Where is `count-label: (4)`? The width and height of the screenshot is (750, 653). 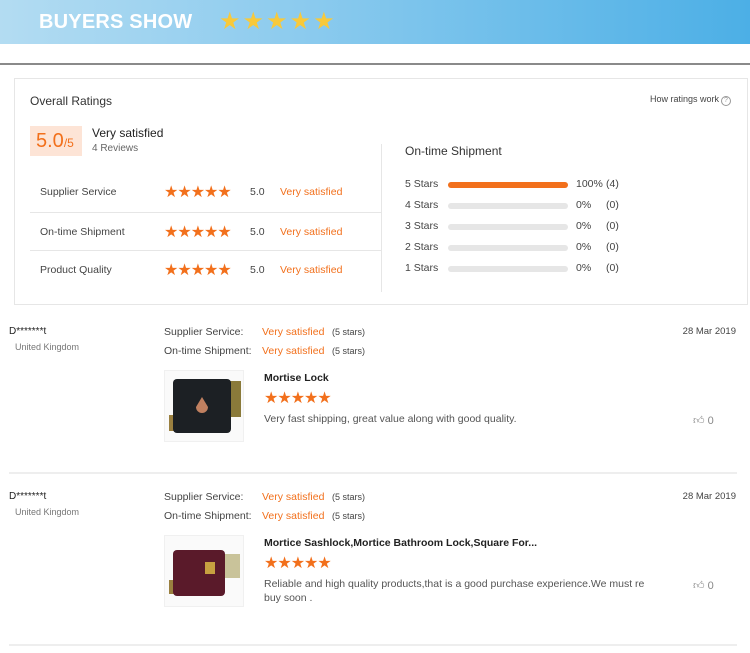
count-label: (4) is located at coordinates (612, 184).